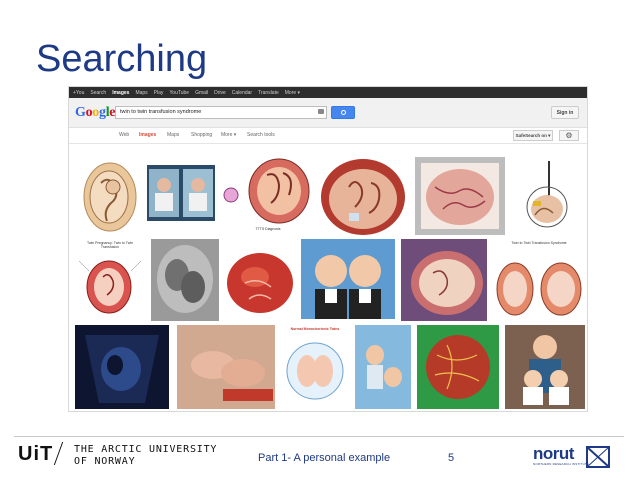 This screenshot has height=479, width=638. What do you see at coordinates (141, 93) in the screenshot?
I see `google-bar-item: Maps` at bounding box center [141, 93].